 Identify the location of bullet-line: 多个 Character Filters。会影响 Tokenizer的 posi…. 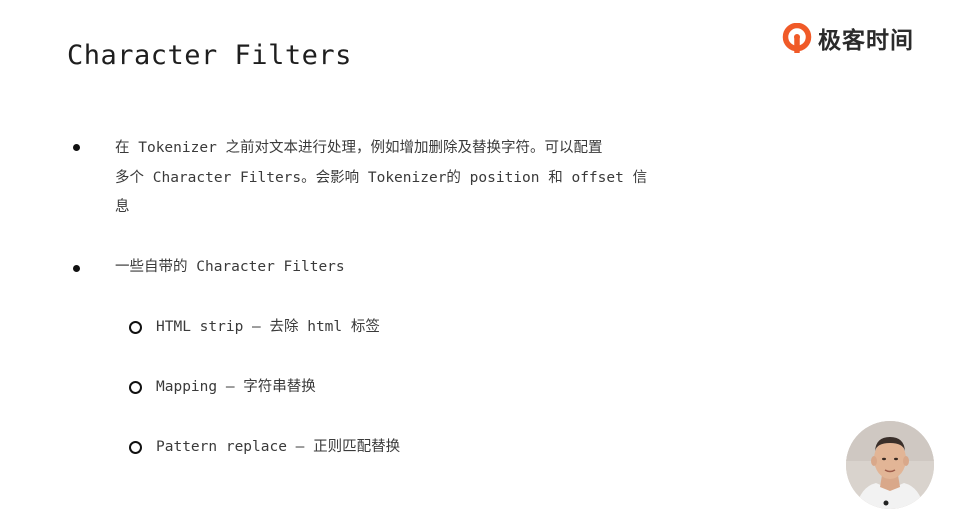
(381, 177).